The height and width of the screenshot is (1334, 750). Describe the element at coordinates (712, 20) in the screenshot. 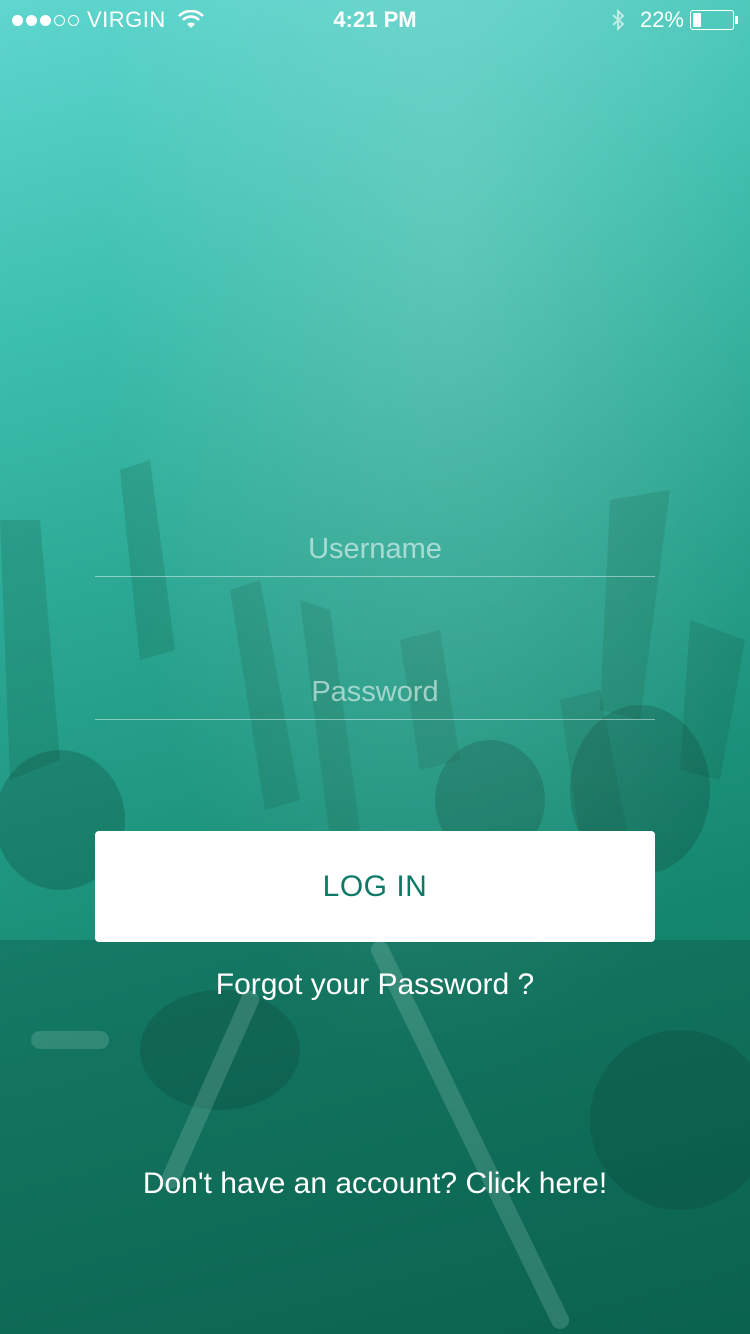

I see `battery-icon` at that location.